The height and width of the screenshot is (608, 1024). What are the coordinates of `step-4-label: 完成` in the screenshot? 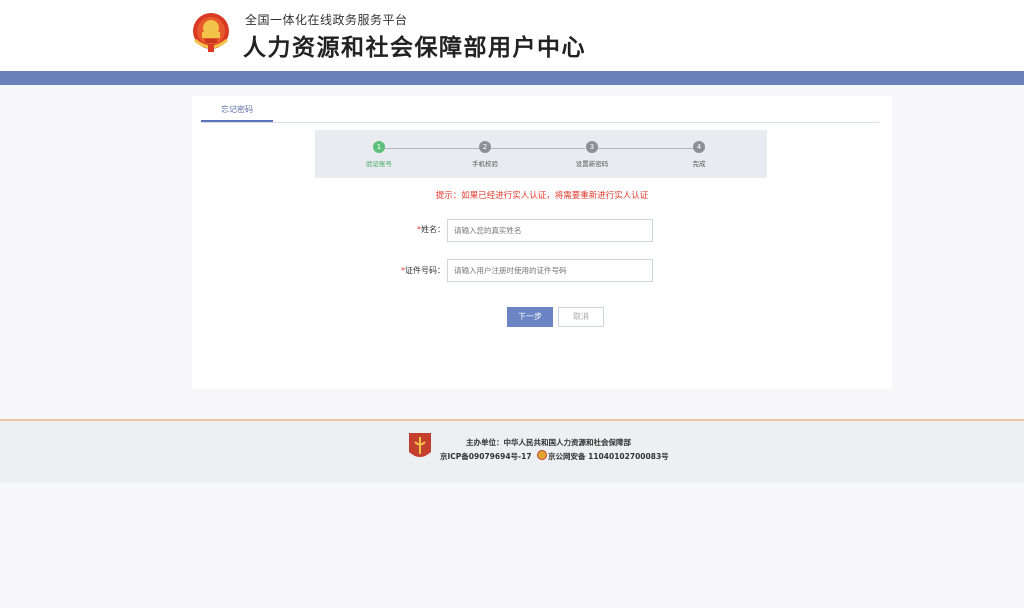 It's located at (699, 164).